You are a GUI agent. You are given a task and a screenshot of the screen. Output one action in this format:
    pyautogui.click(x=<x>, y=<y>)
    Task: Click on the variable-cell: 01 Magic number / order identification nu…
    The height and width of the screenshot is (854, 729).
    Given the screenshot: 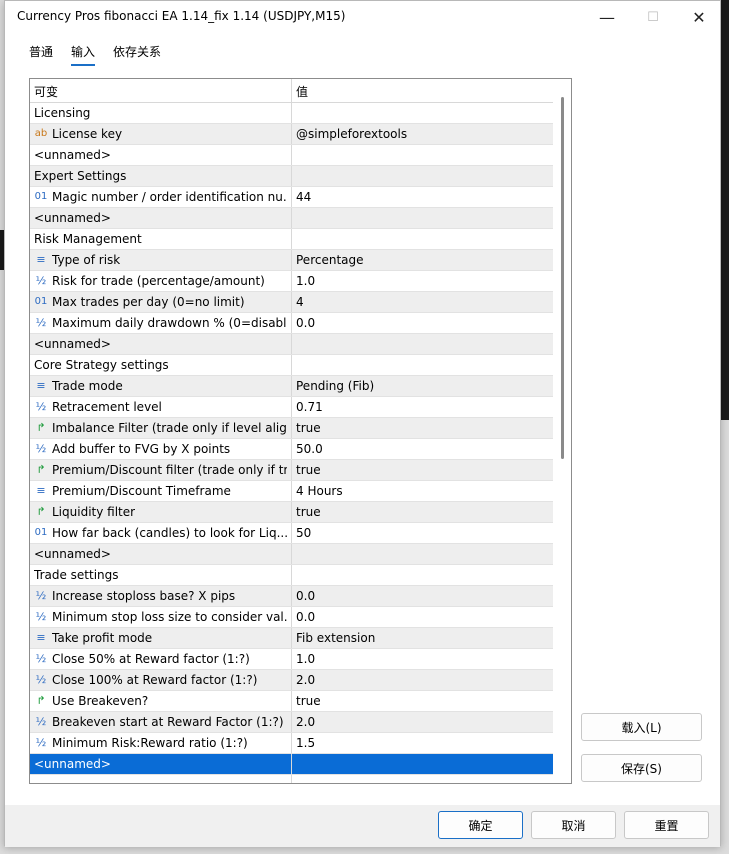 What is the action you would take?
    pyautogui.click(x=161, y=197)
    